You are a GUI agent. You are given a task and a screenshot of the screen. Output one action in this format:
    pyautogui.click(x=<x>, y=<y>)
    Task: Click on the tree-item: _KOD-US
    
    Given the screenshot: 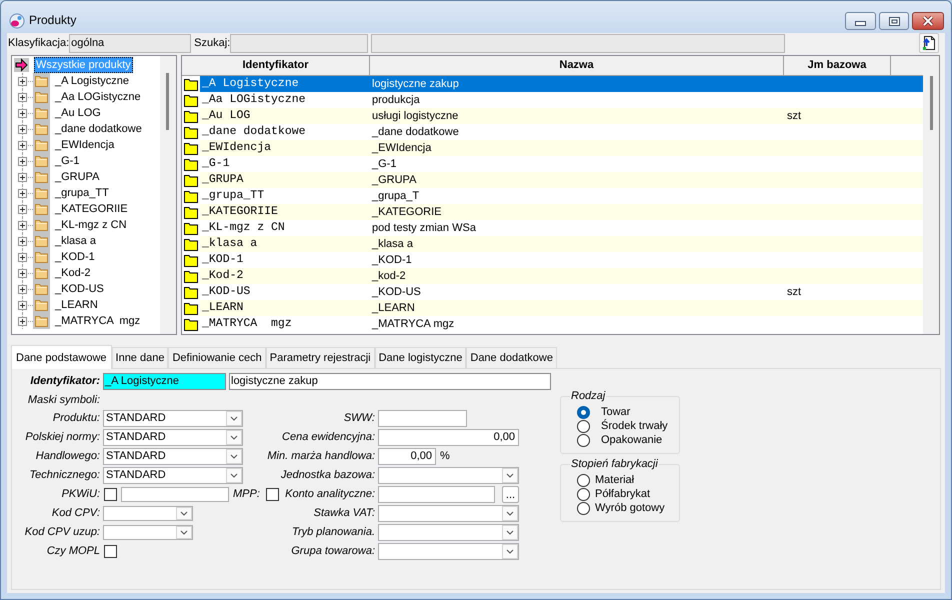 What is the action you would take?
    pyautogui.click(x=79, y=289)
    